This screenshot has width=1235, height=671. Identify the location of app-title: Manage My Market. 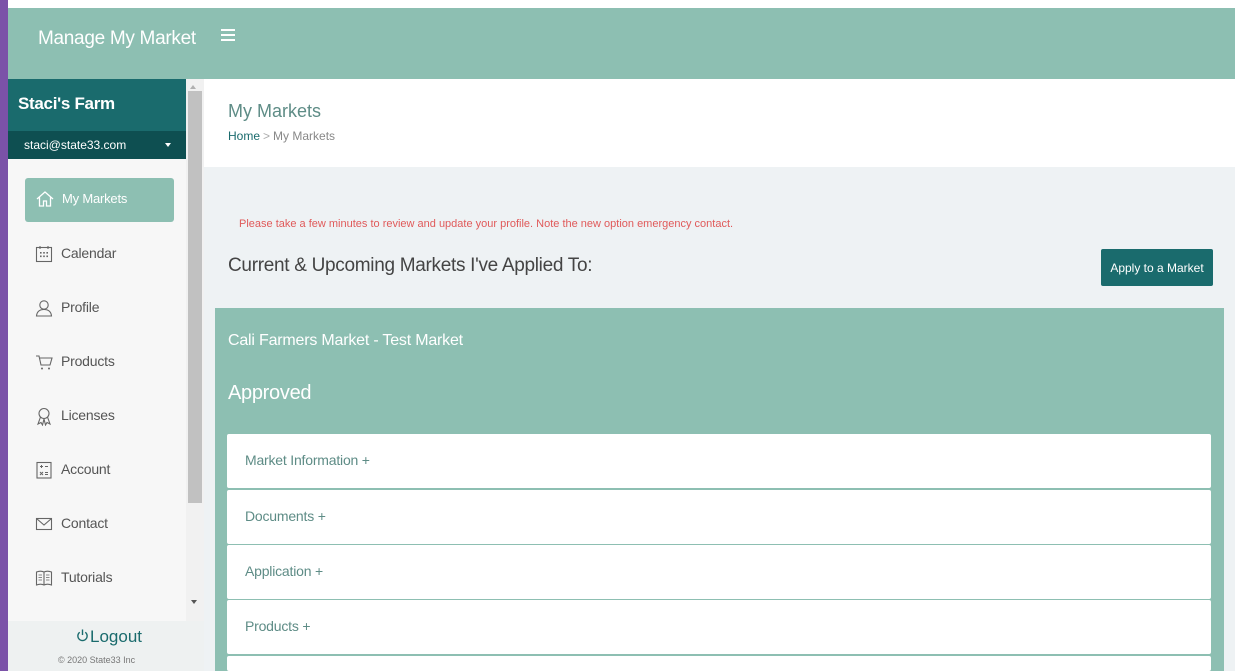
(117, 38).